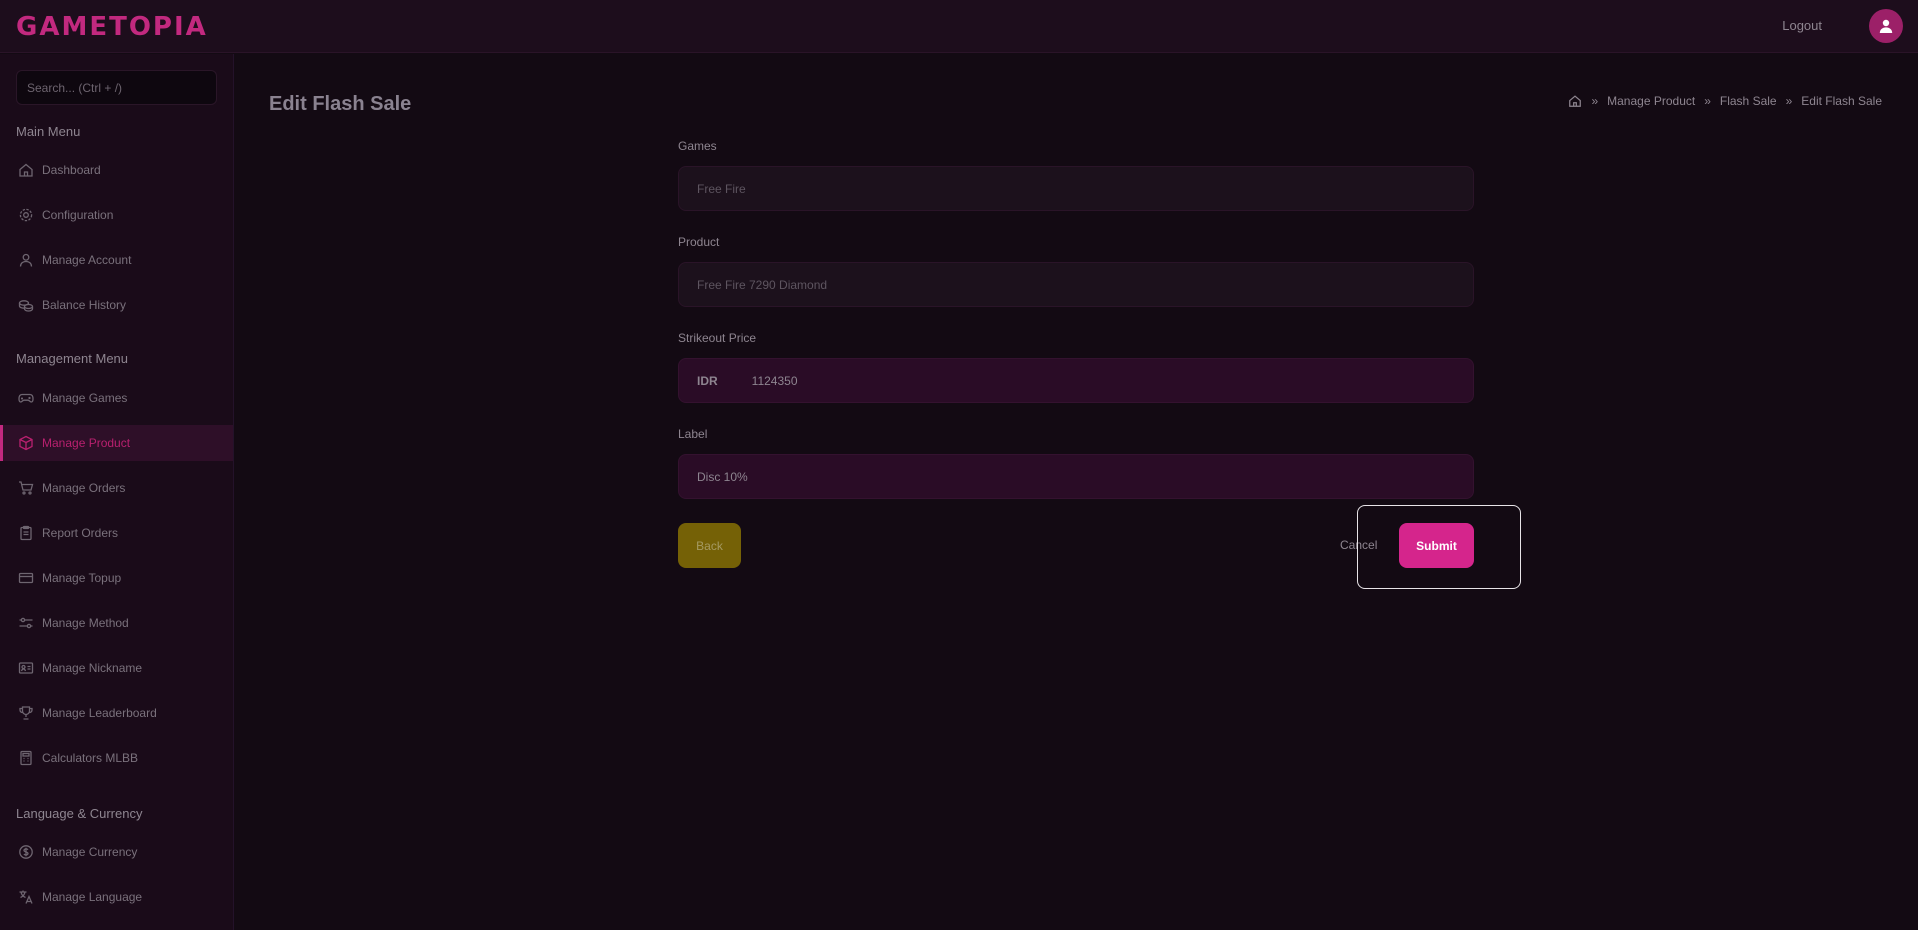 Image resolution: width=1918 pixels, height=930 pixels. What do you see at coordinates (112, 27) in the screenshot?
I see `app-logo: GAMETOPIA` at bounding box center [112, 27].